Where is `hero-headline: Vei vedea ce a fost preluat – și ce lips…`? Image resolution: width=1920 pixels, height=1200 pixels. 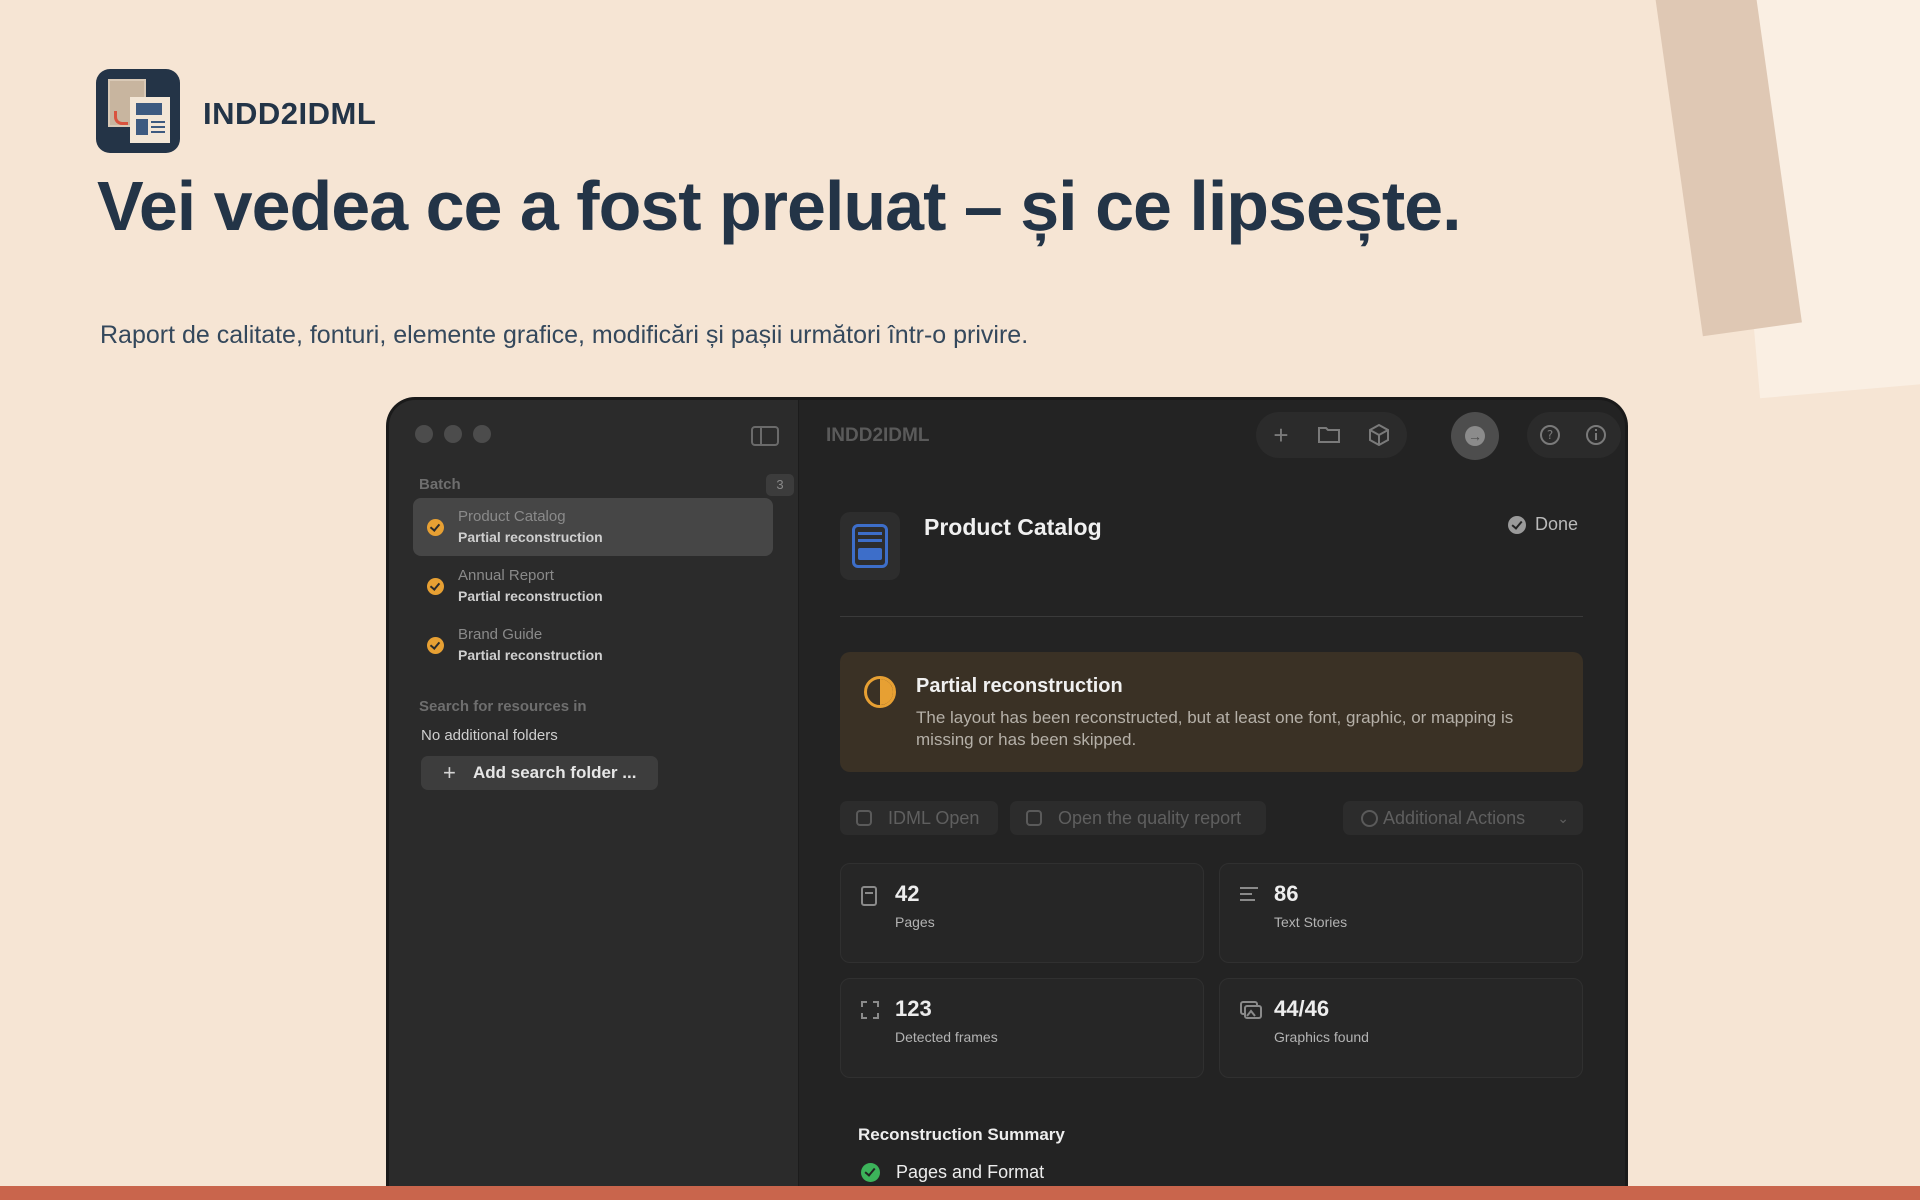
hero-headline: Vei vedea ce a fost preluat – și ce lips… is located at coordinates (779, 206).